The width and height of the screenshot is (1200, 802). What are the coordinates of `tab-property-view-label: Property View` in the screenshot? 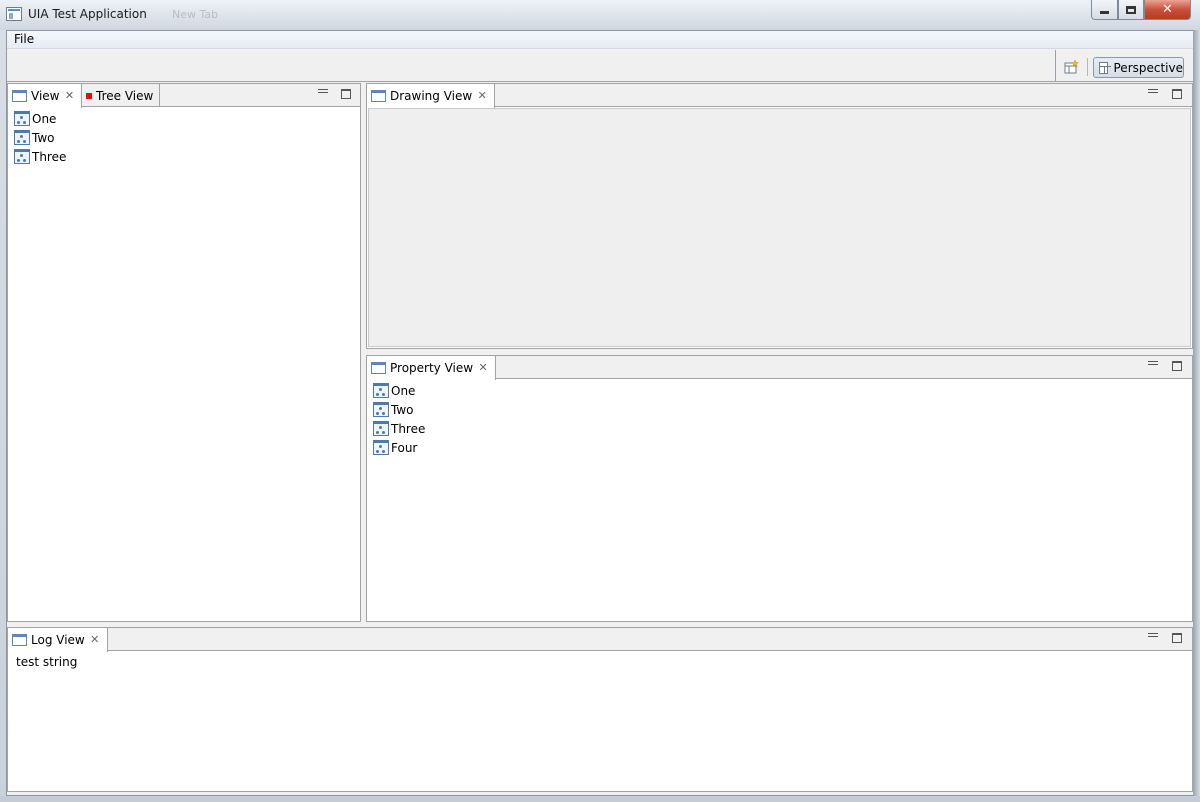 It's located at (432, 368).